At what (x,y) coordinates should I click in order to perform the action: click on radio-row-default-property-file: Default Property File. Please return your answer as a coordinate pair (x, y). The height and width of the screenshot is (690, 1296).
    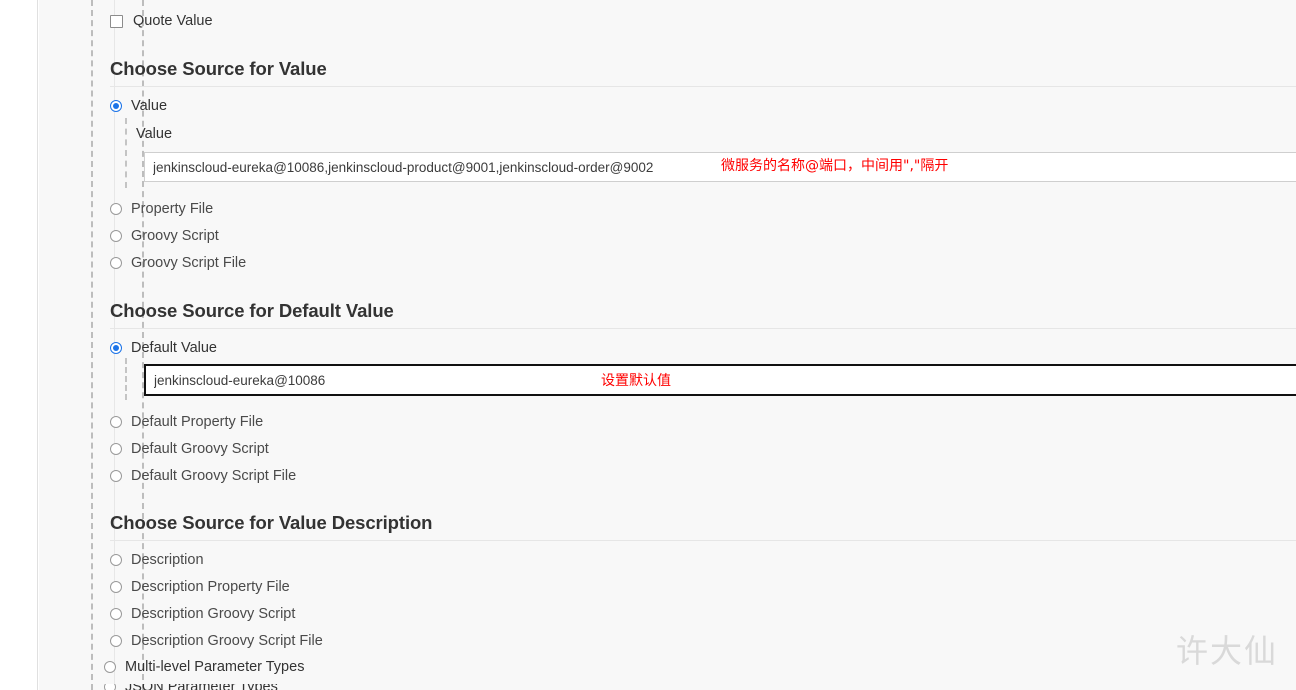
    Looking at the image, I should click on (186, 422).